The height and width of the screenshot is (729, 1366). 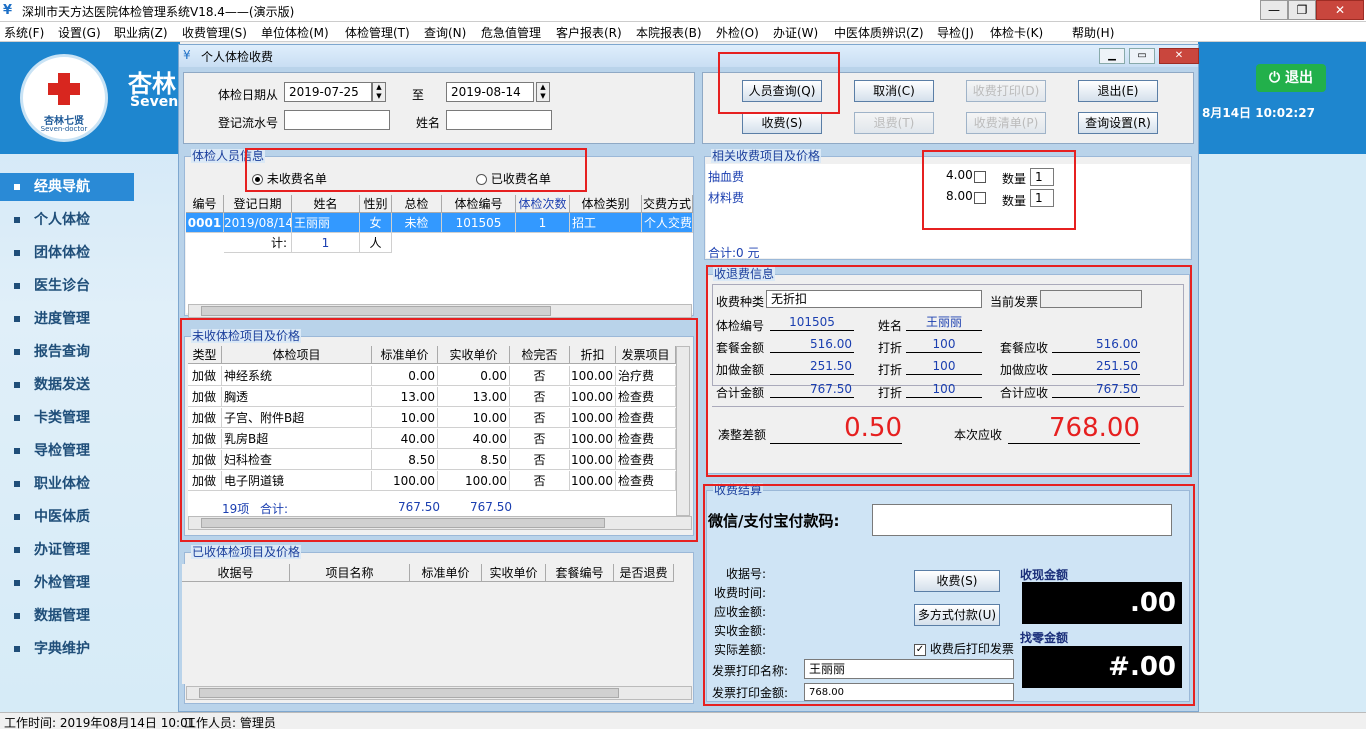 I want to click on invoice-input, so click(x=1091, y=299).